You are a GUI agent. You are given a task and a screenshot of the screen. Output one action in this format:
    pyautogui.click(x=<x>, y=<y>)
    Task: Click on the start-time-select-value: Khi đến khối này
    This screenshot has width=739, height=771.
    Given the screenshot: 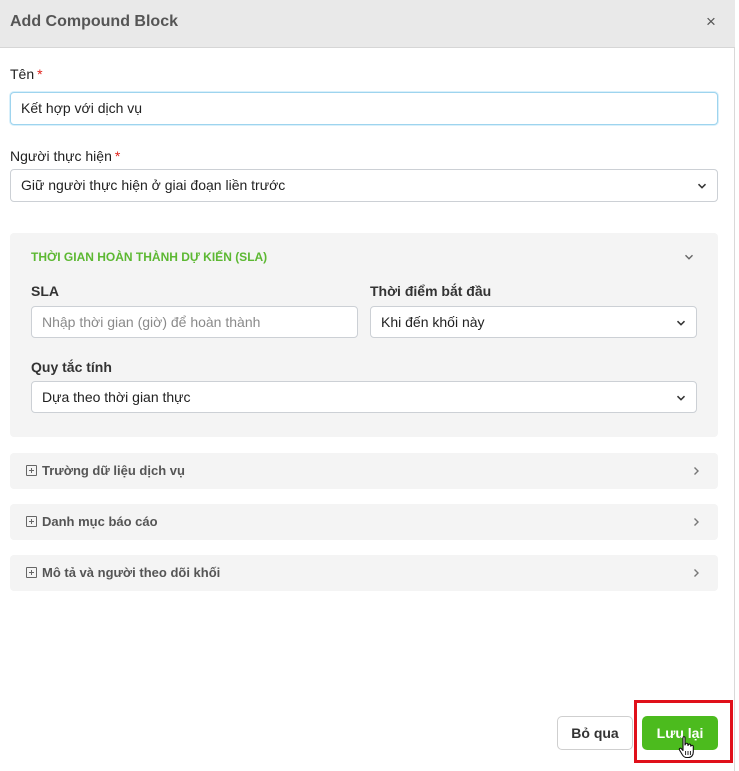 What is the action you would take?
    pyautogui.click(x=433, y=322)
    